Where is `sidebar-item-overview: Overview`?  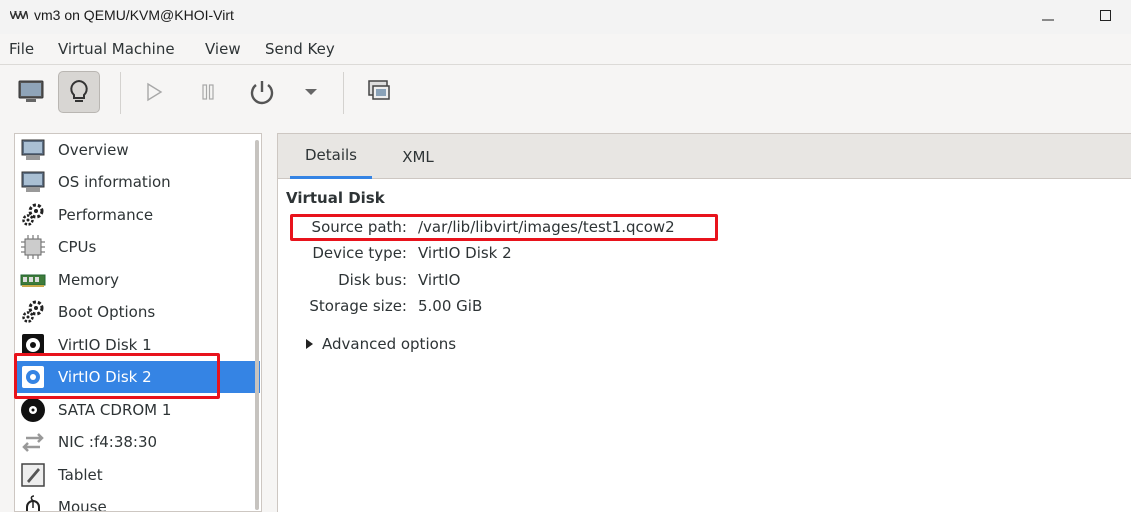
sidebar-item-overview: Overview is located at coordinates (137, 150).